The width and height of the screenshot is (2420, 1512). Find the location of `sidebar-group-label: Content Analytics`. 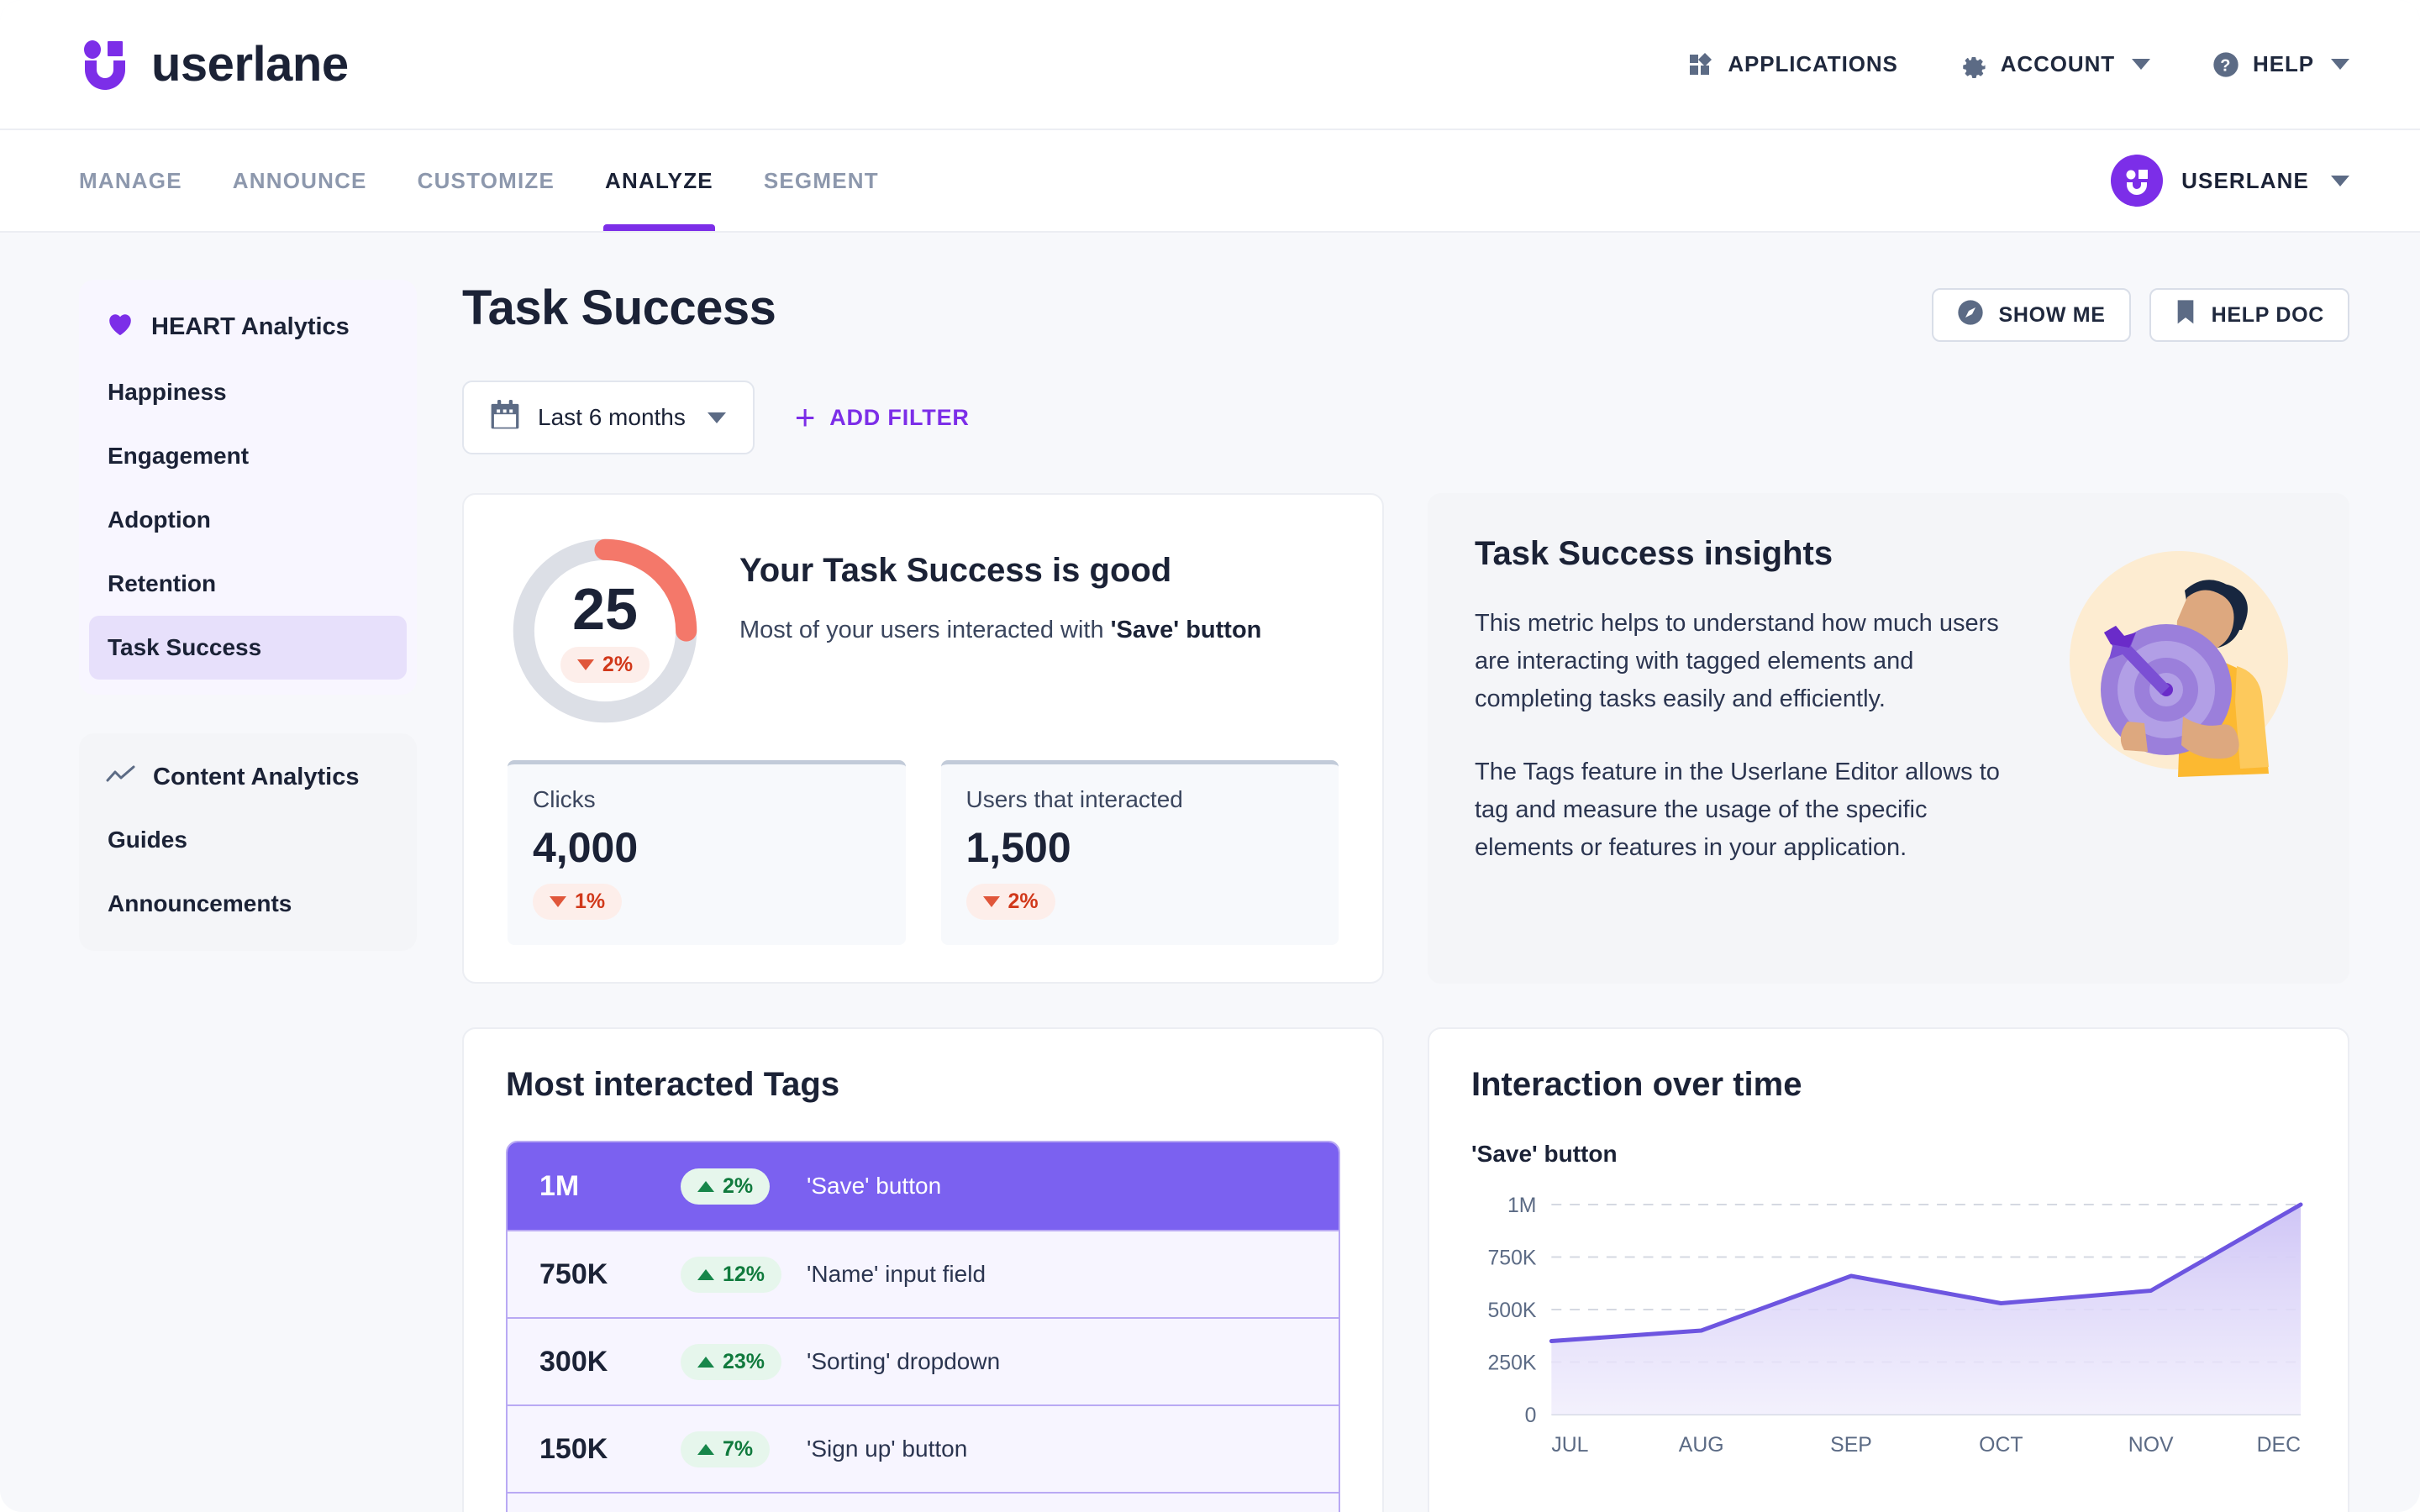

sidebar-group-label: Content Analytics is located at coordinates (256, 777).